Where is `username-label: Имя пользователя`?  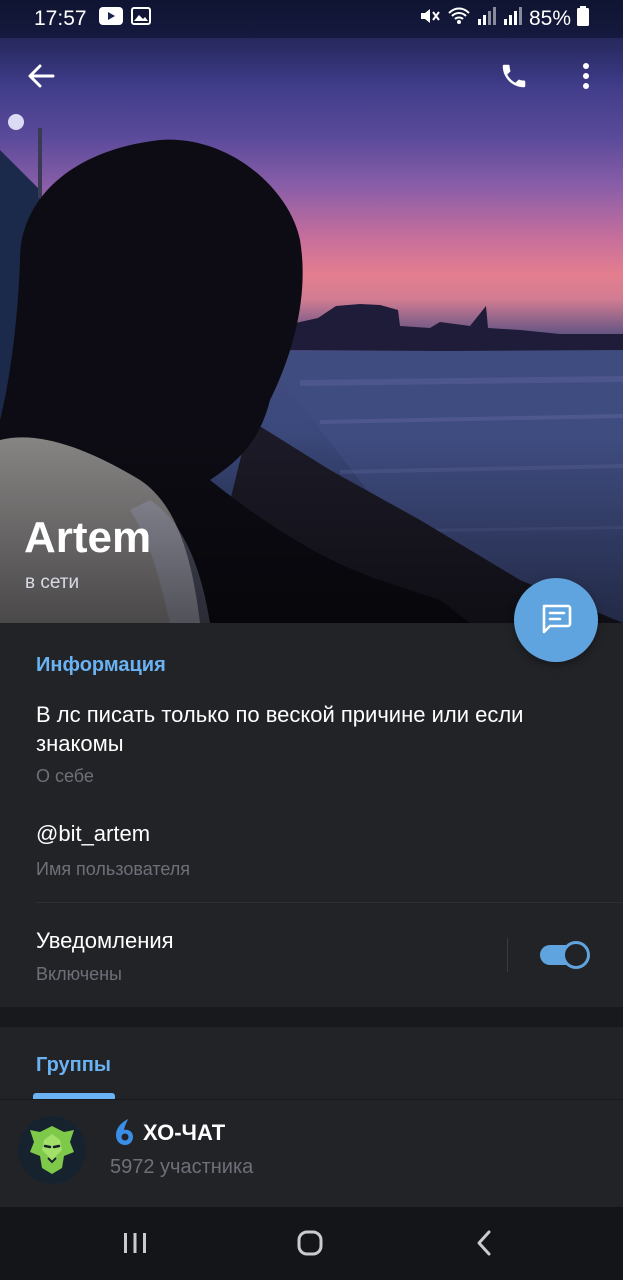 username-label: Имя пользователя is located at coordinates (113, 869).